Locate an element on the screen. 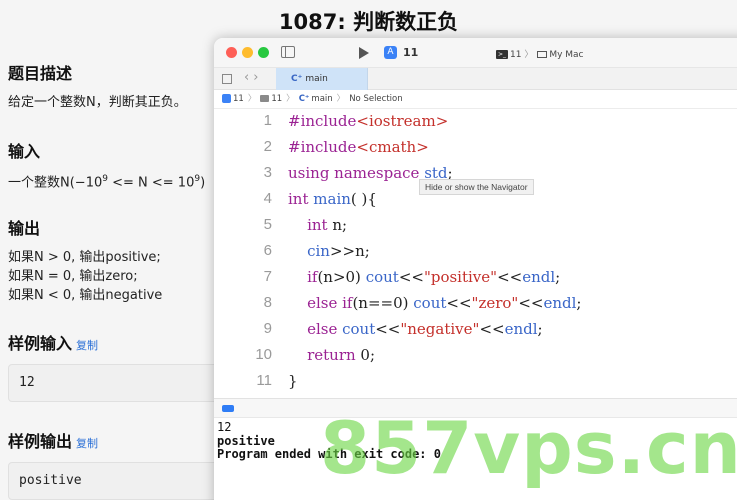  line-number: 7 is located at coordinates (267, 276).